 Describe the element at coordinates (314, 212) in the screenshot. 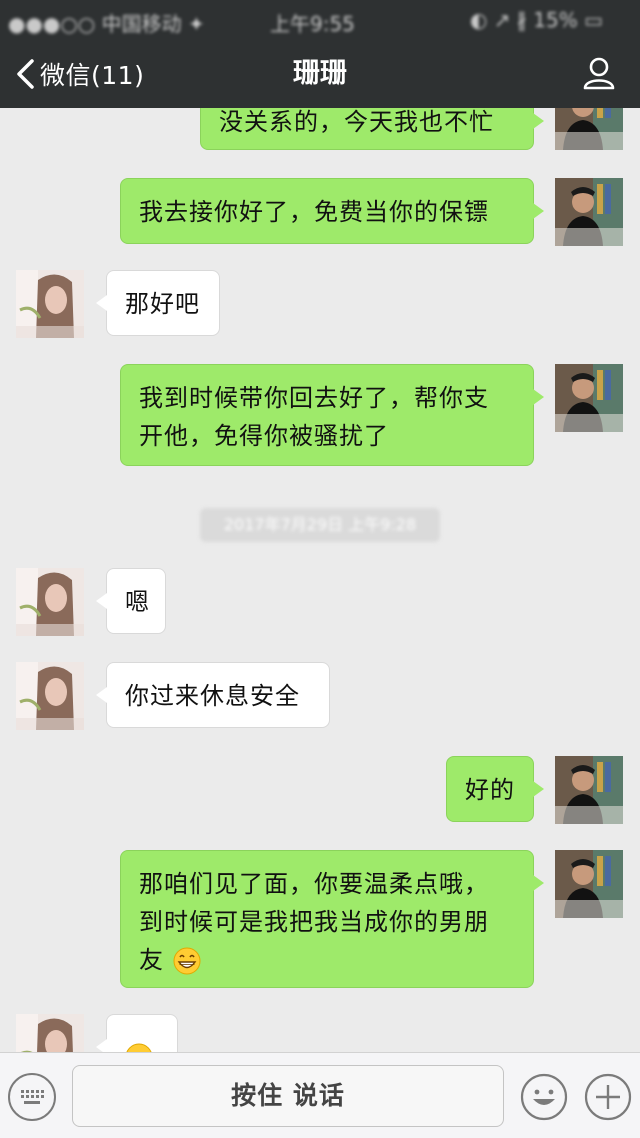

I see `message-text: 我去接你好了，免费当你的保镖` at that location.